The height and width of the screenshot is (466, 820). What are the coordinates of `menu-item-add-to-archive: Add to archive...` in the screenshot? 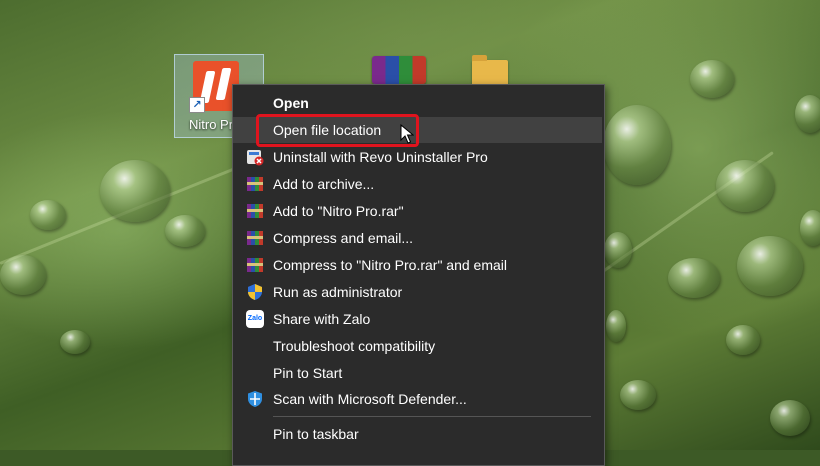 It's located at (417, 184).